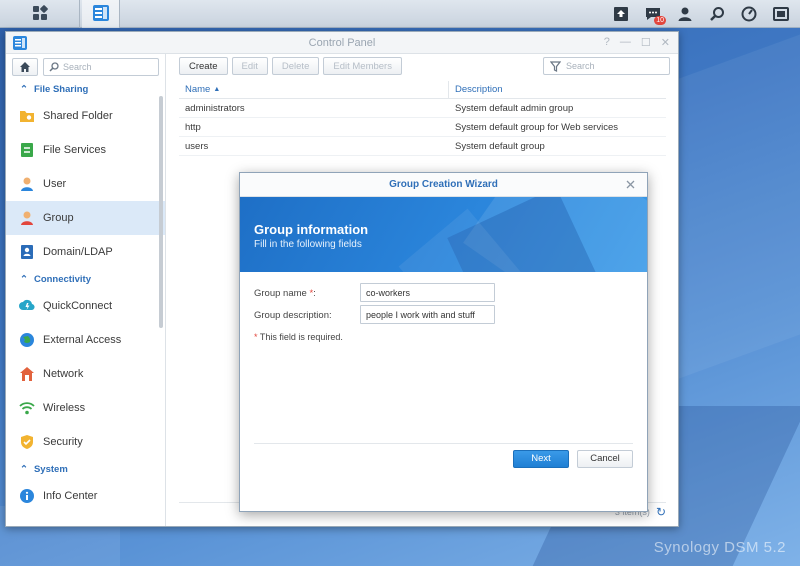 This screenshot has height=566, width=800. I want to click on close-icon, so click(630, 184).